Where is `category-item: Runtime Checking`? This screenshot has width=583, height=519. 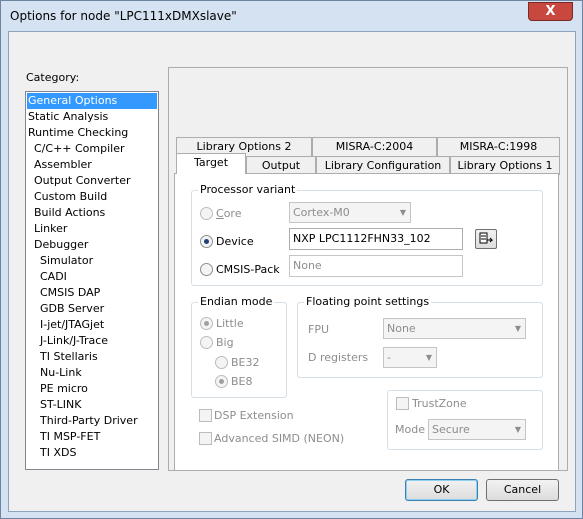 category-item: Runtime Checking is located at coordinates (77, 133).